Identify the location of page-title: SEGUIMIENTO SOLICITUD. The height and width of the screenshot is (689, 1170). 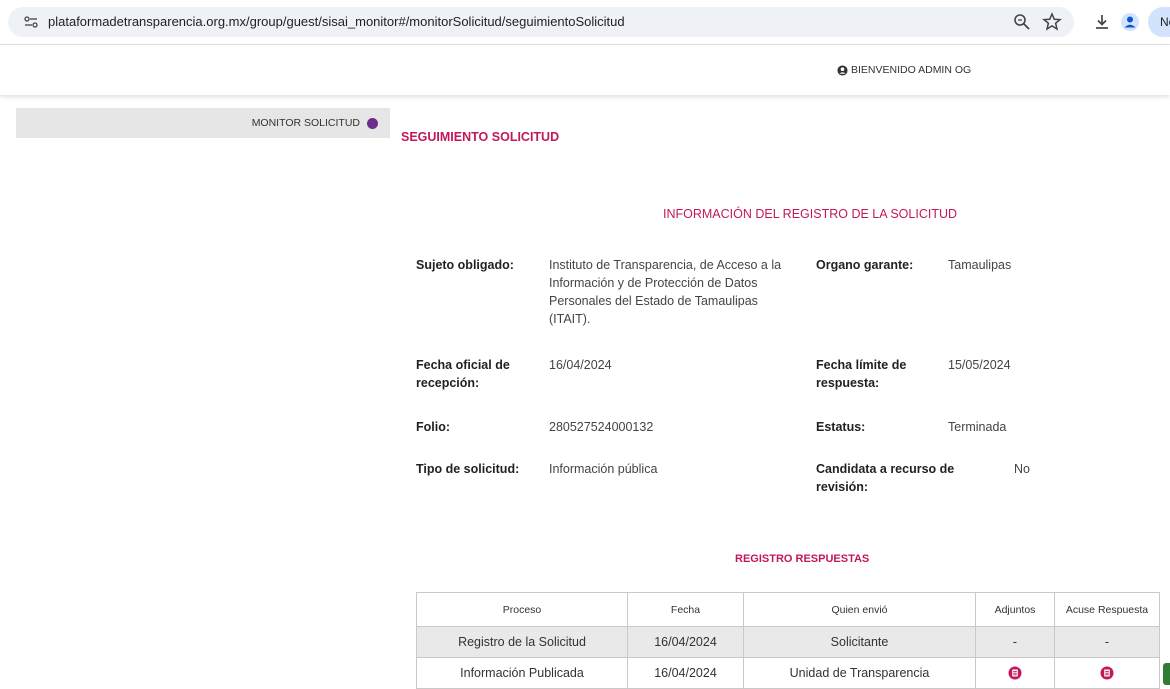
(480, 137).